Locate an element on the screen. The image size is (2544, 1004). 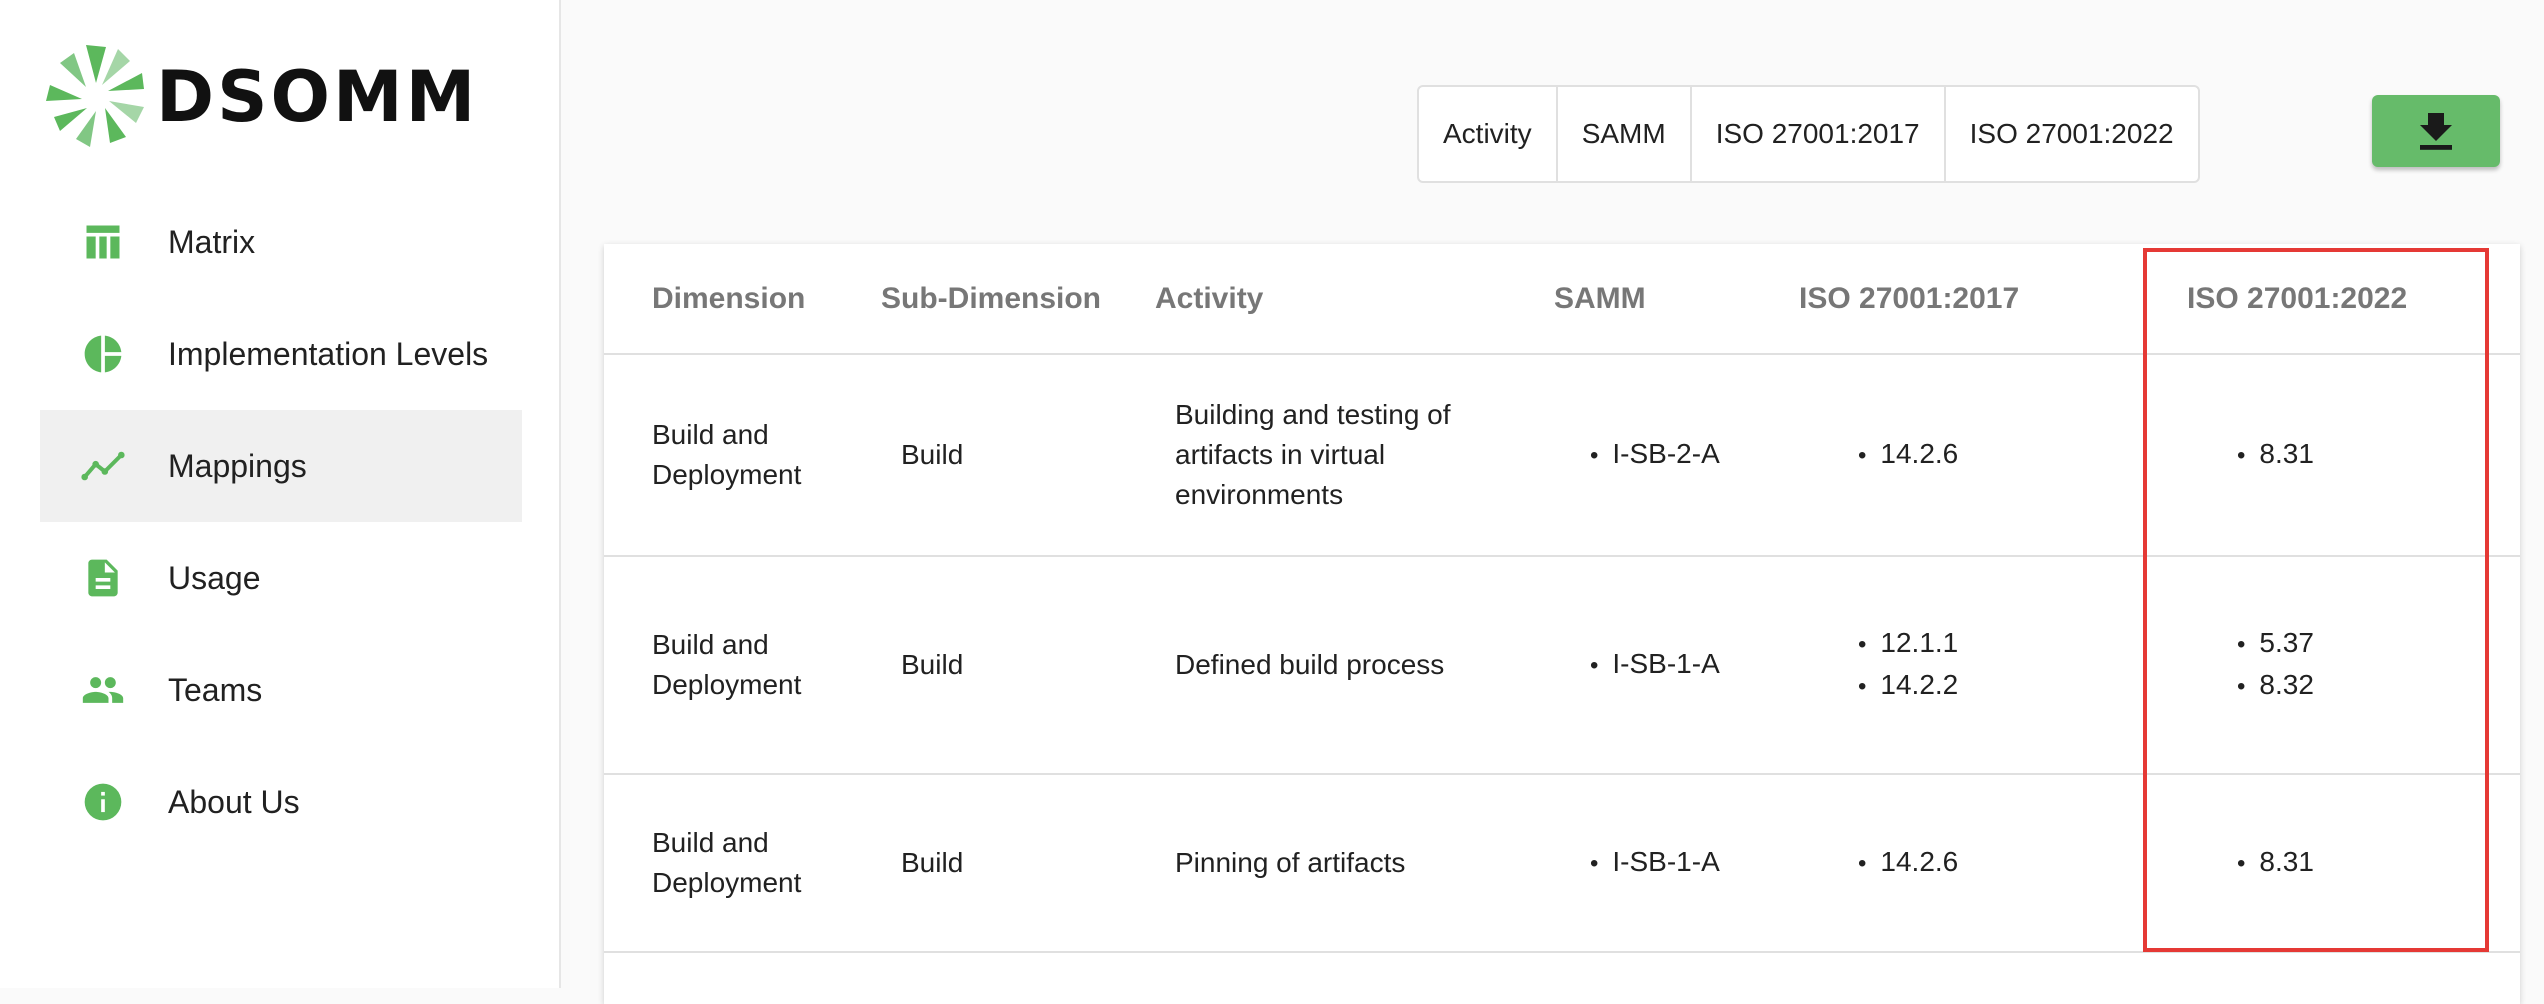
sidebar-item-label: Matrix is located at coordinates (212, 241).